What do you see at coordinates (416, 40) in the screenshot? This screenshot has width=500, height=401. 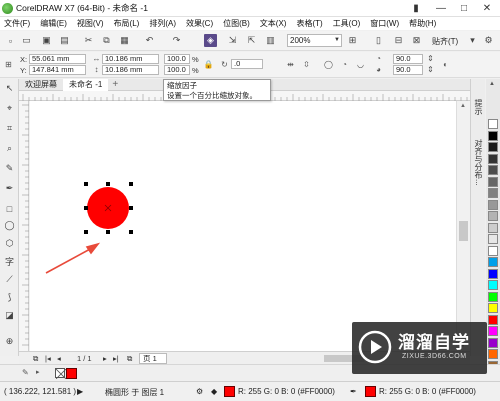 I see `show-guidelines-icon: ⊠` at bounding box center [416, 40].